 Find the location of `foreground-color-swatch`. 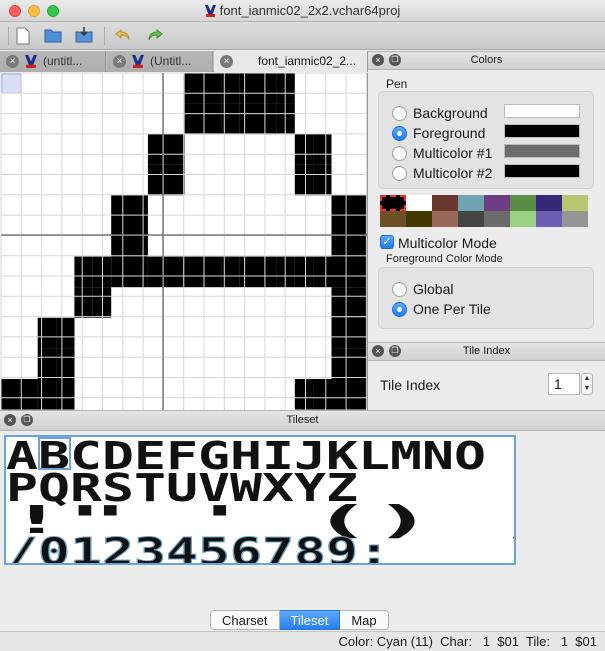

foreground-color-swatch is located at coordinates (542, 131).